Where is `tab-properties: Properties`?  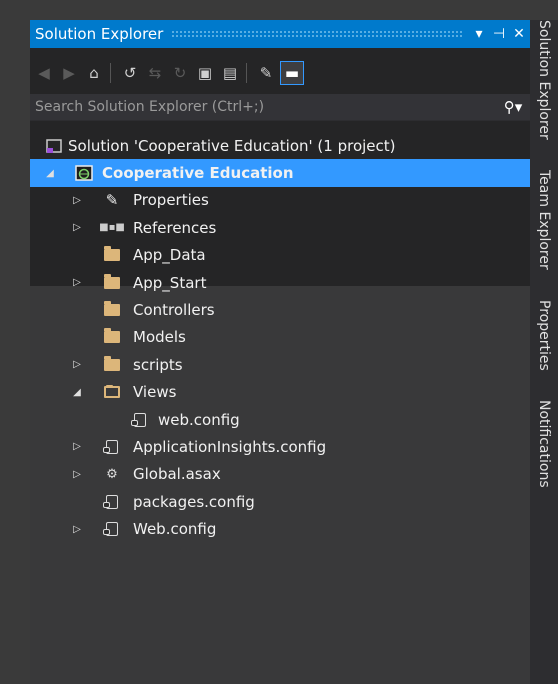
tab-properties: Properties is located at coordinates (544, 343).